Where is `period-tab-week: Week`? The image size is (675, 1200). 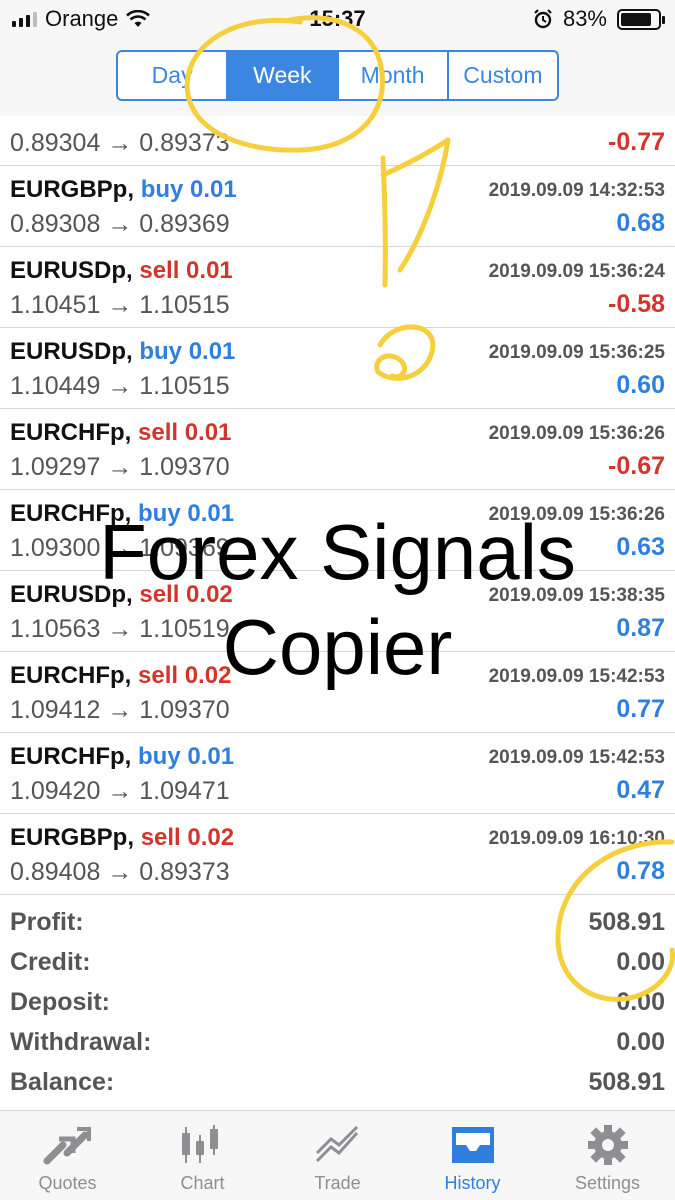
period-tab-week: Week is located at coordinates (283, 75).